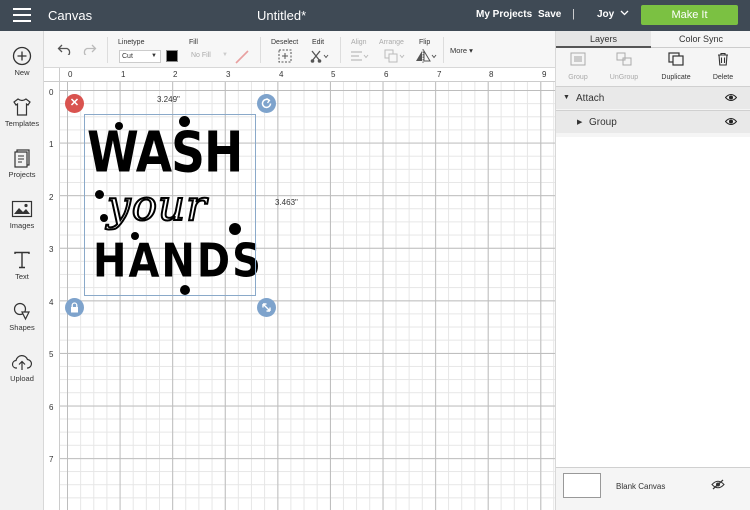 The image size is (750, 510). What do you see at coordinates (700, 39) in the screenshot?
I see `tab-color-sync: Color Sync` at bounding box center [700, 39].